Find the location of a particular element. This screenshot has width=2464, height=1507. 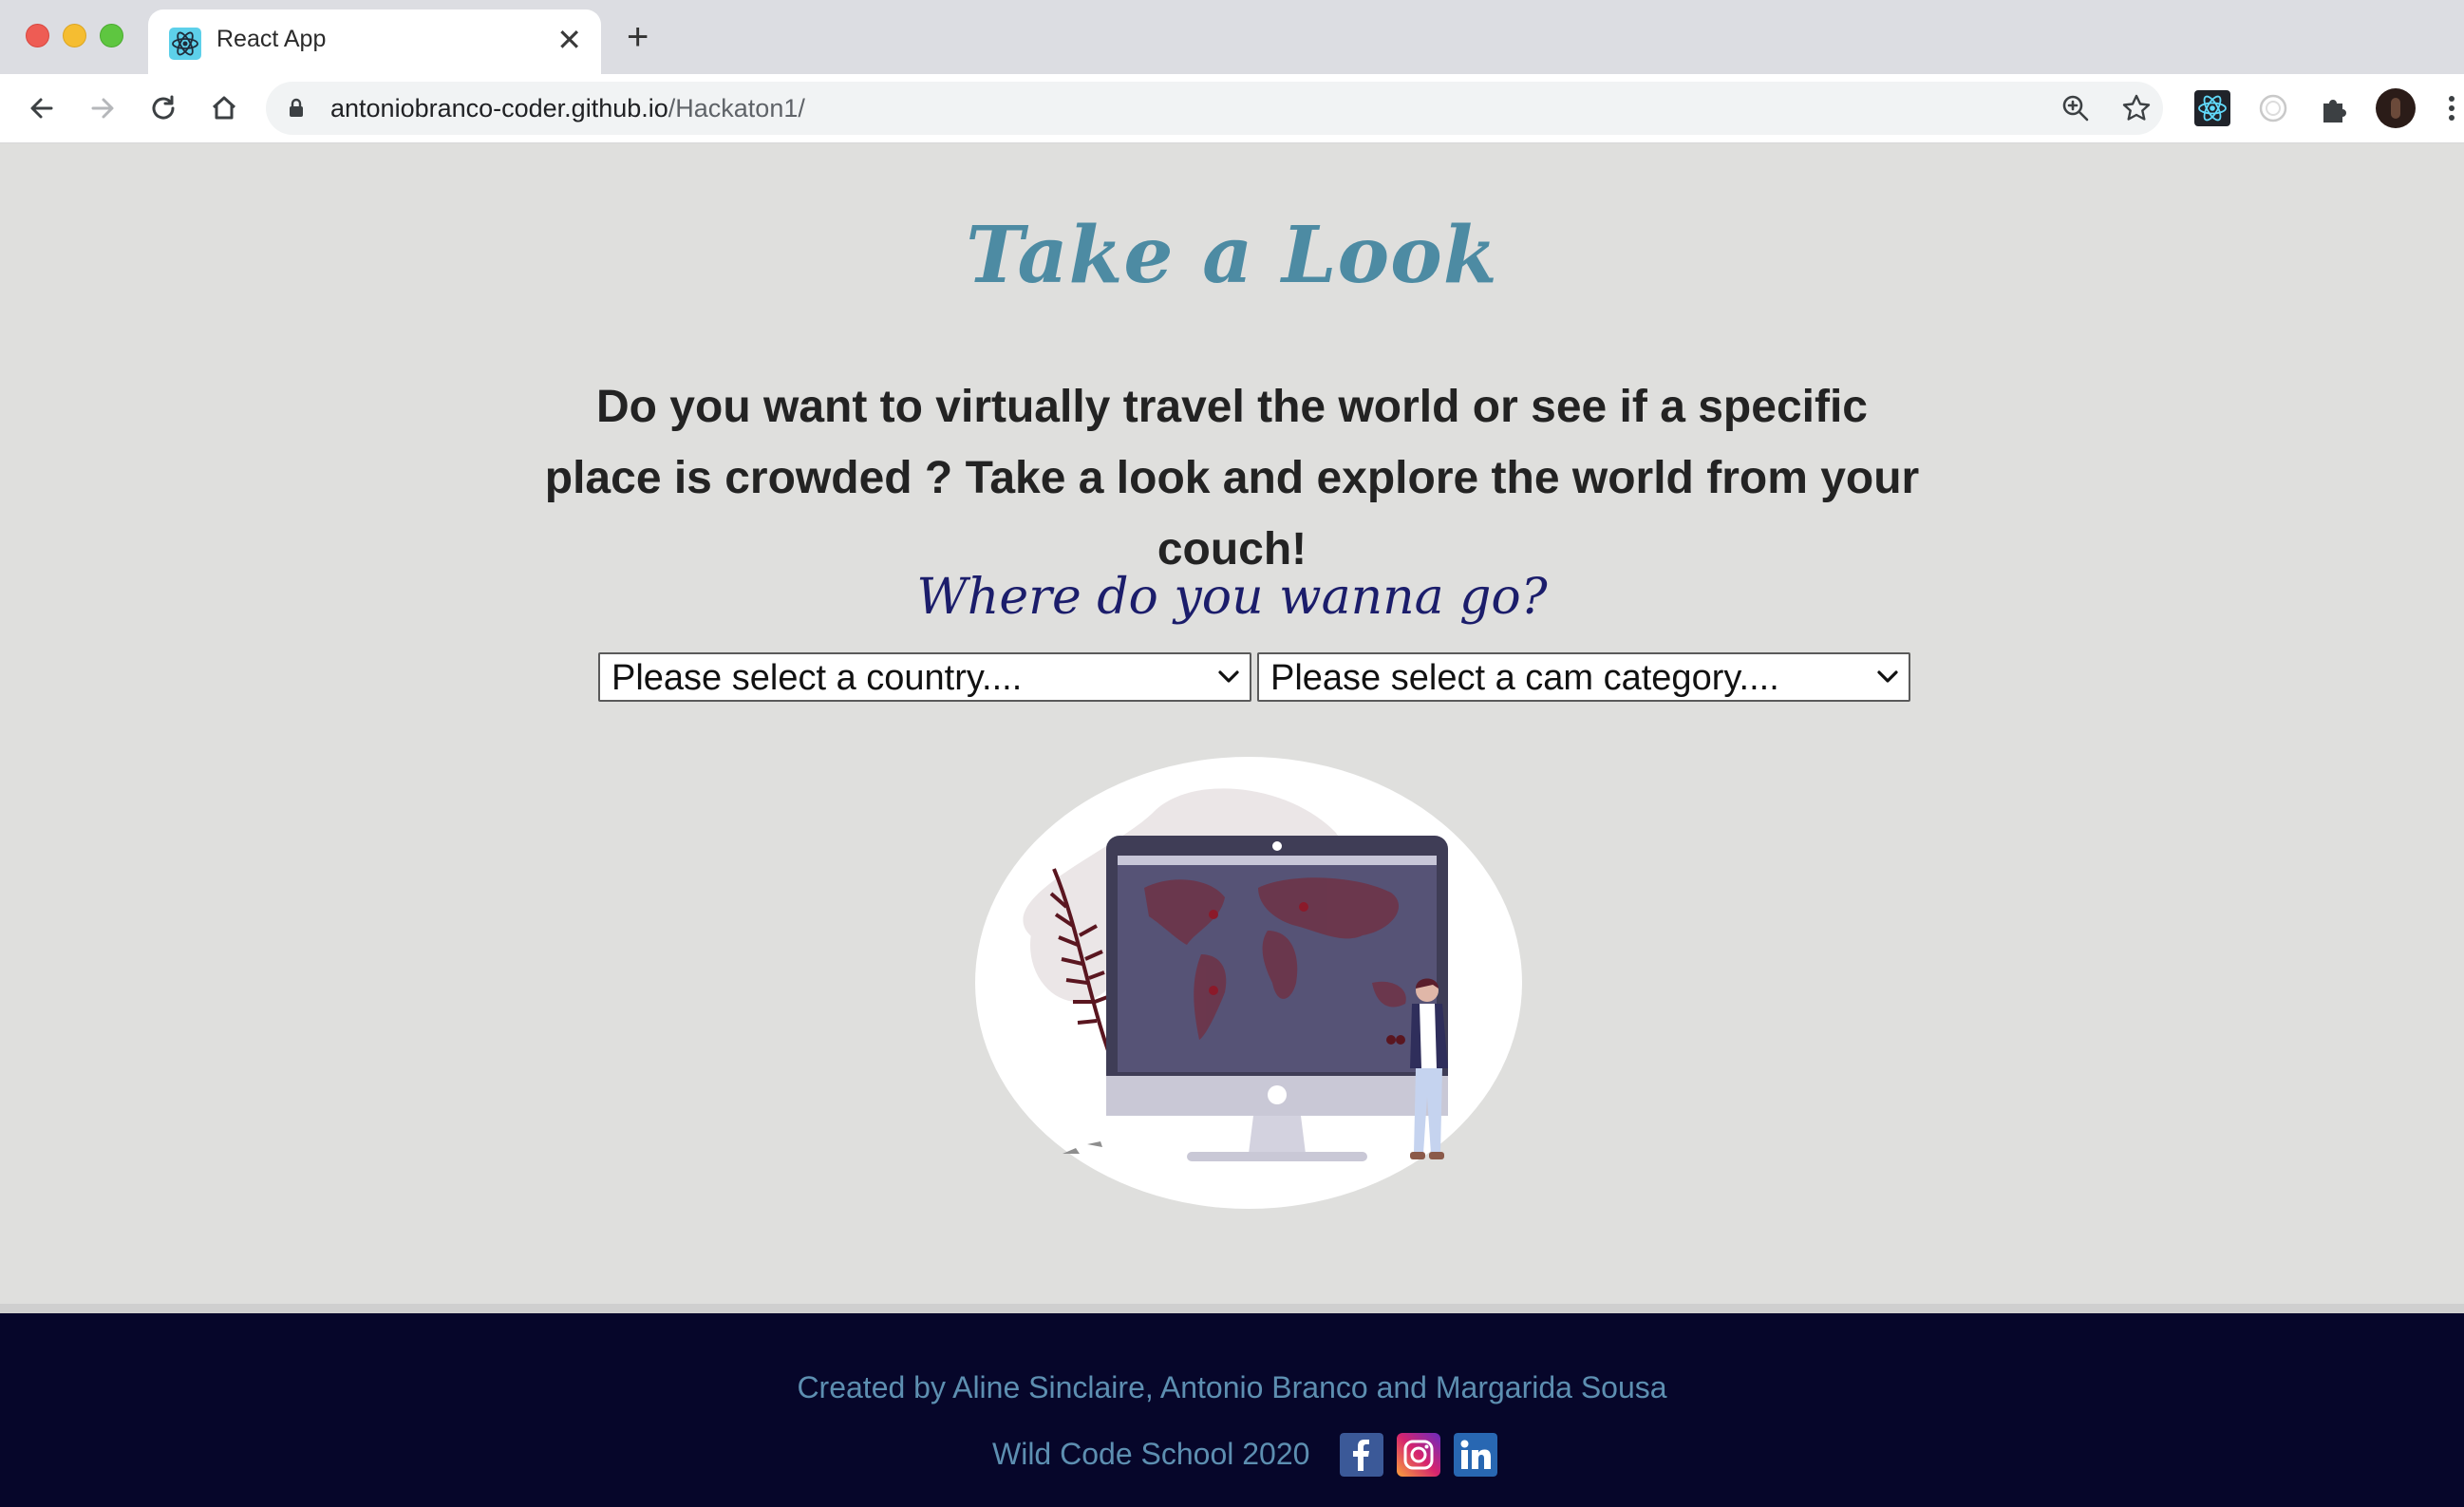

browser-tab-active: React App ✕ is located at coordinates (374, 41).